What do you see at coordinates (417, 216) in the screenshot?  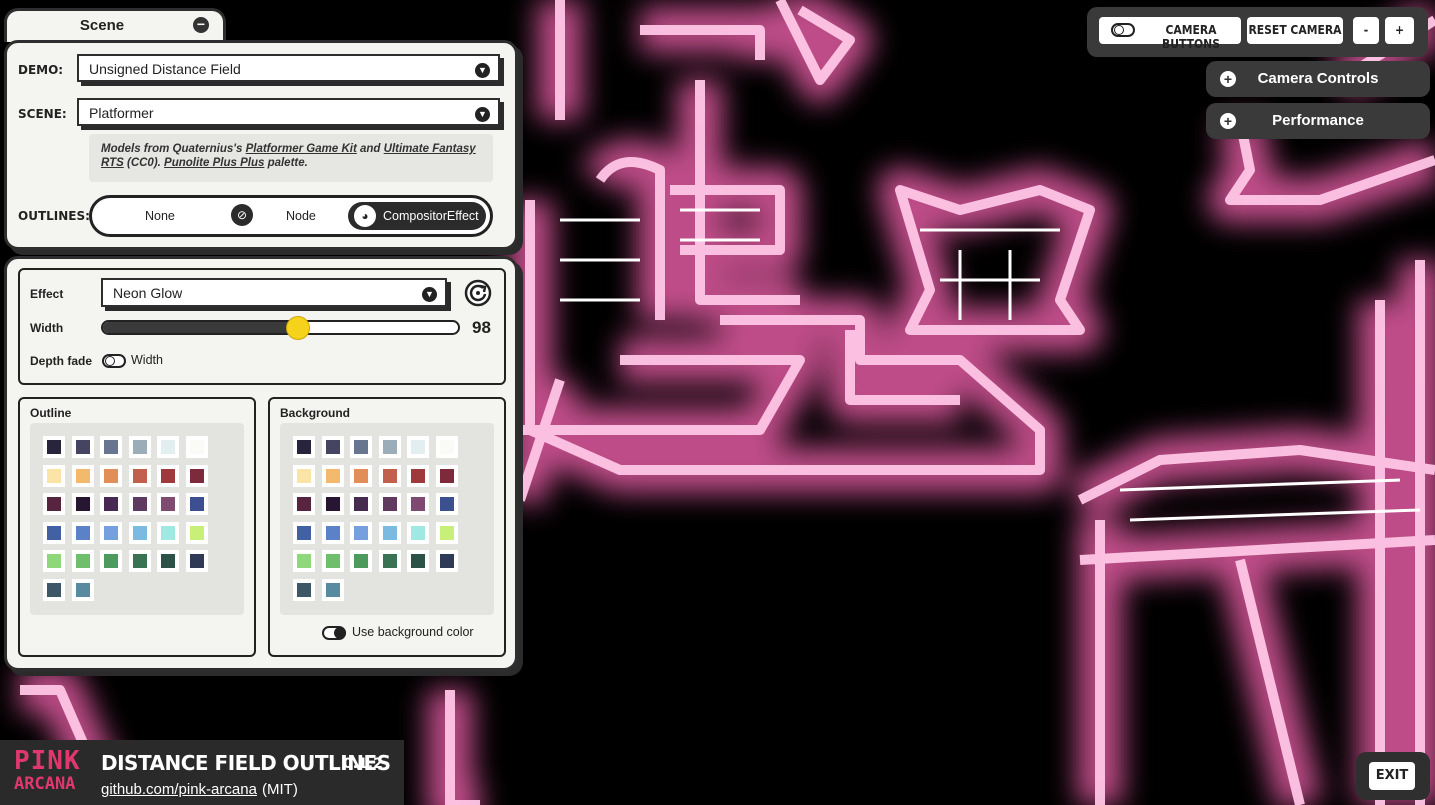 I see `outlines-option-compositor: ◕ CompositorEffect` at bounding box center [417, 216].